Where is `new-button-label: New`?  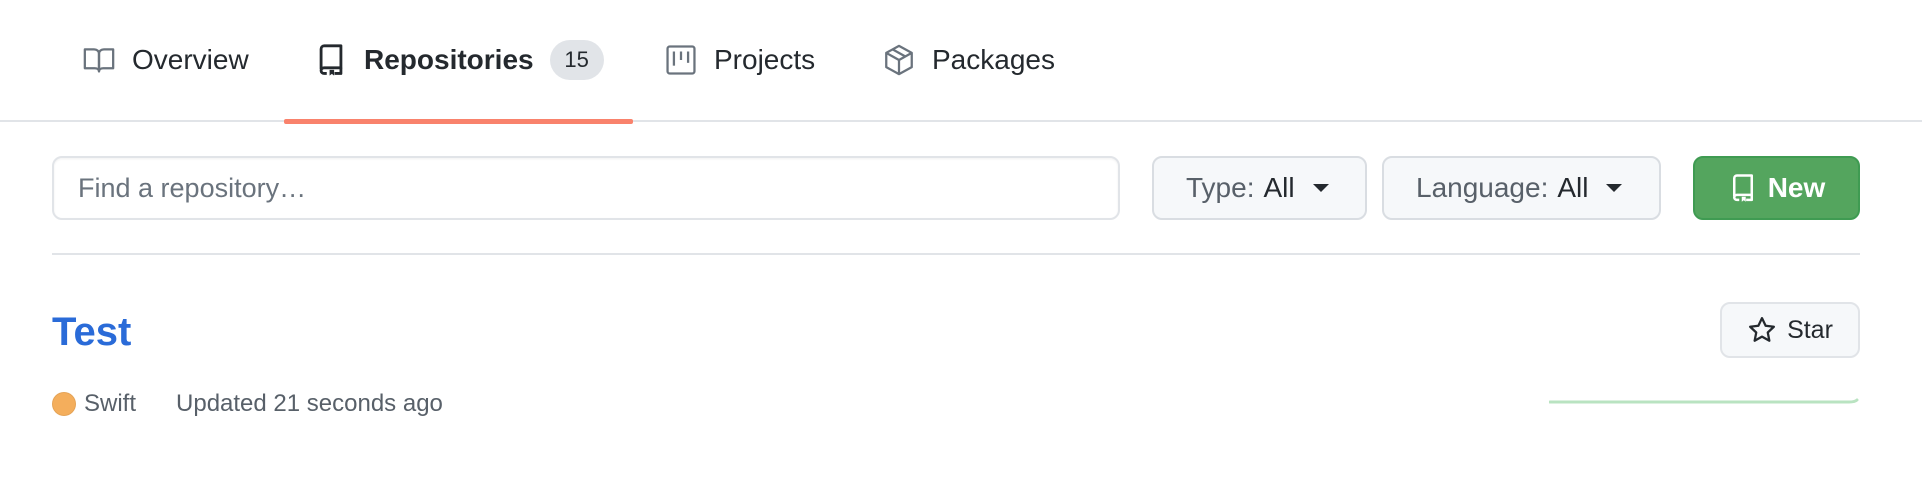
new-button-label: New is located at coordinates (1796, 187).